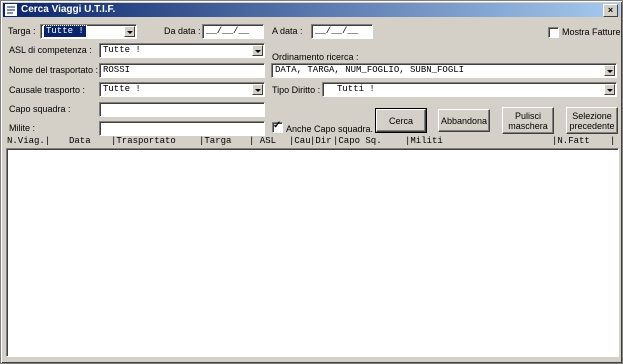 The image size is (623, 364). Describe the element at coordinates (182, 70) in the screenshot. I see `trasportato-input: ROSSI` at that location.